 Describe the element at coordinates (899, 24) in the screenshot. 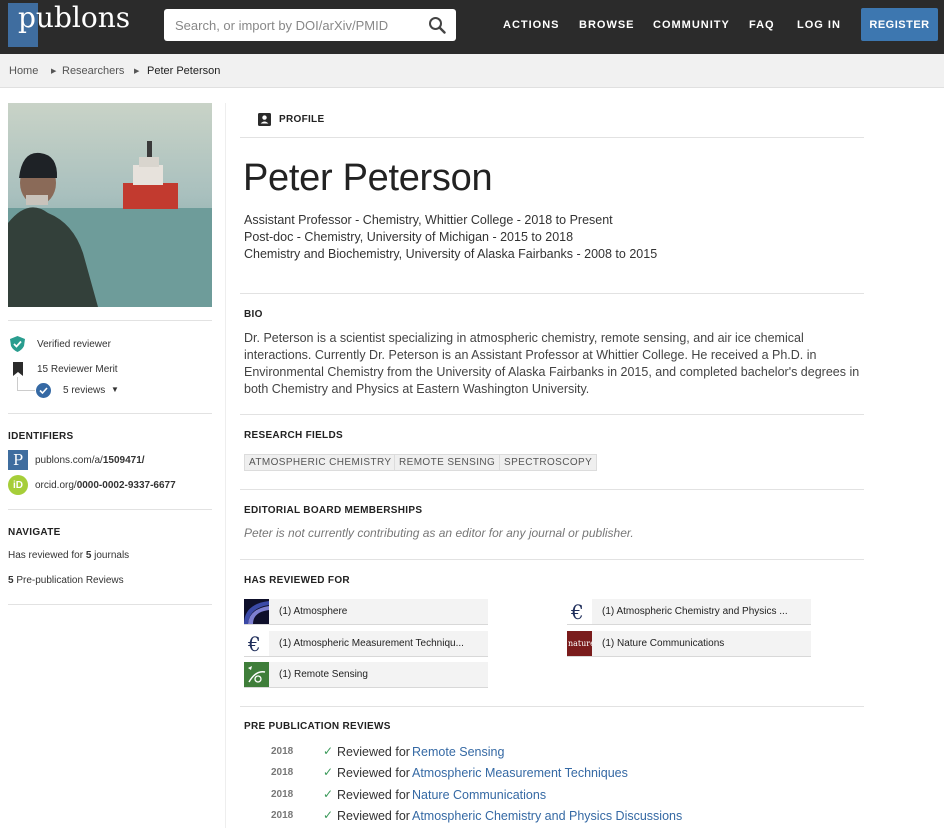

I see `register-button: REGISTER` at that location.